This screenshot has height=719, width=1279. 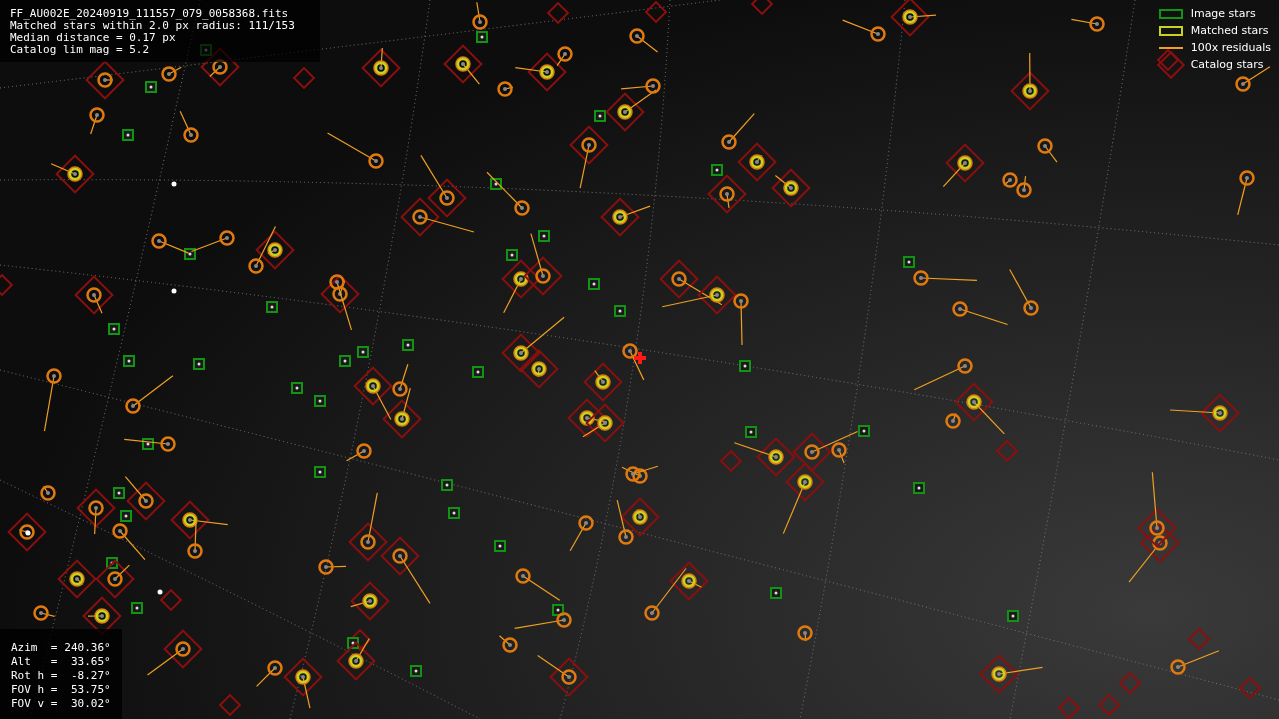 I want to click on info-text: FF_AU002E_20240919_111557_079_0058368.fits, so click(x=150, y=14).